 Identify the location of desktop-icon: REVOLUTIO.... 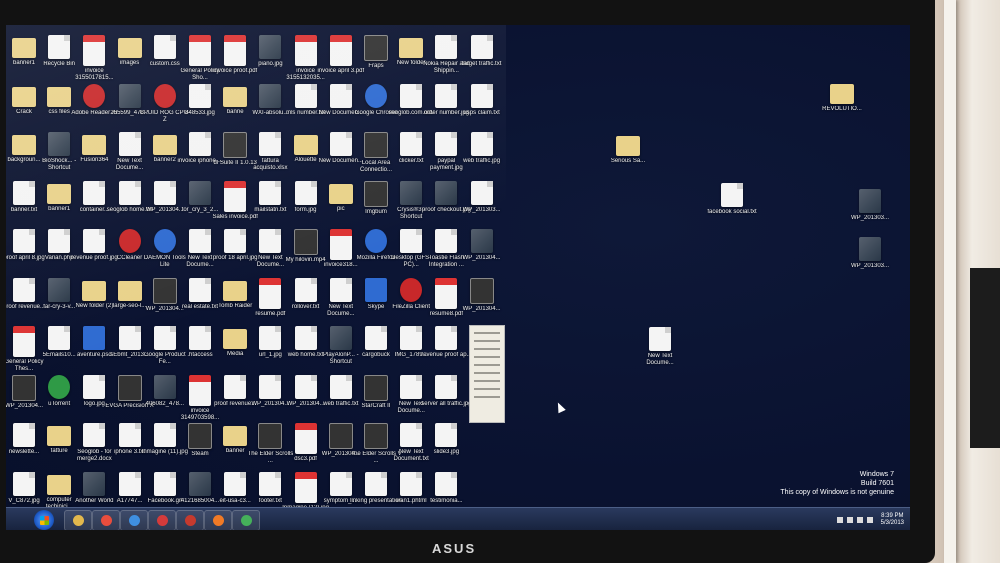
(842, 107).